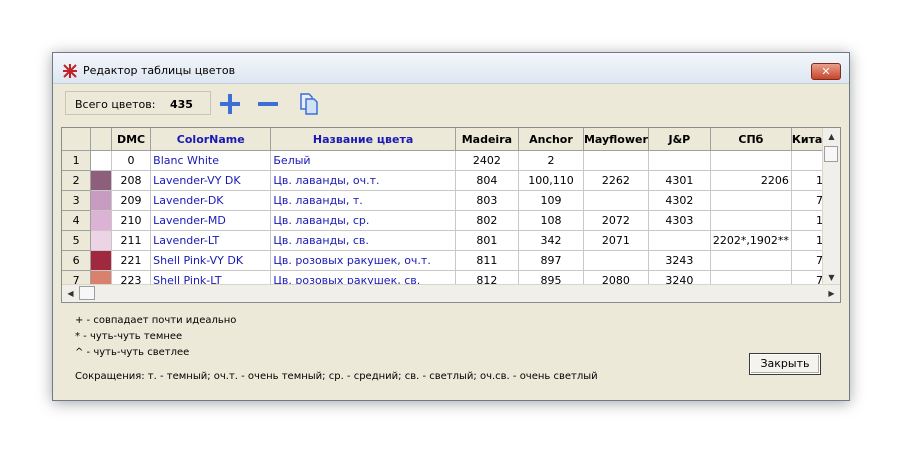 The image size is (904, 454). Describe the element at coordinates (181, 104) in the screenshot. I see `color-count-value: 435` at that location.